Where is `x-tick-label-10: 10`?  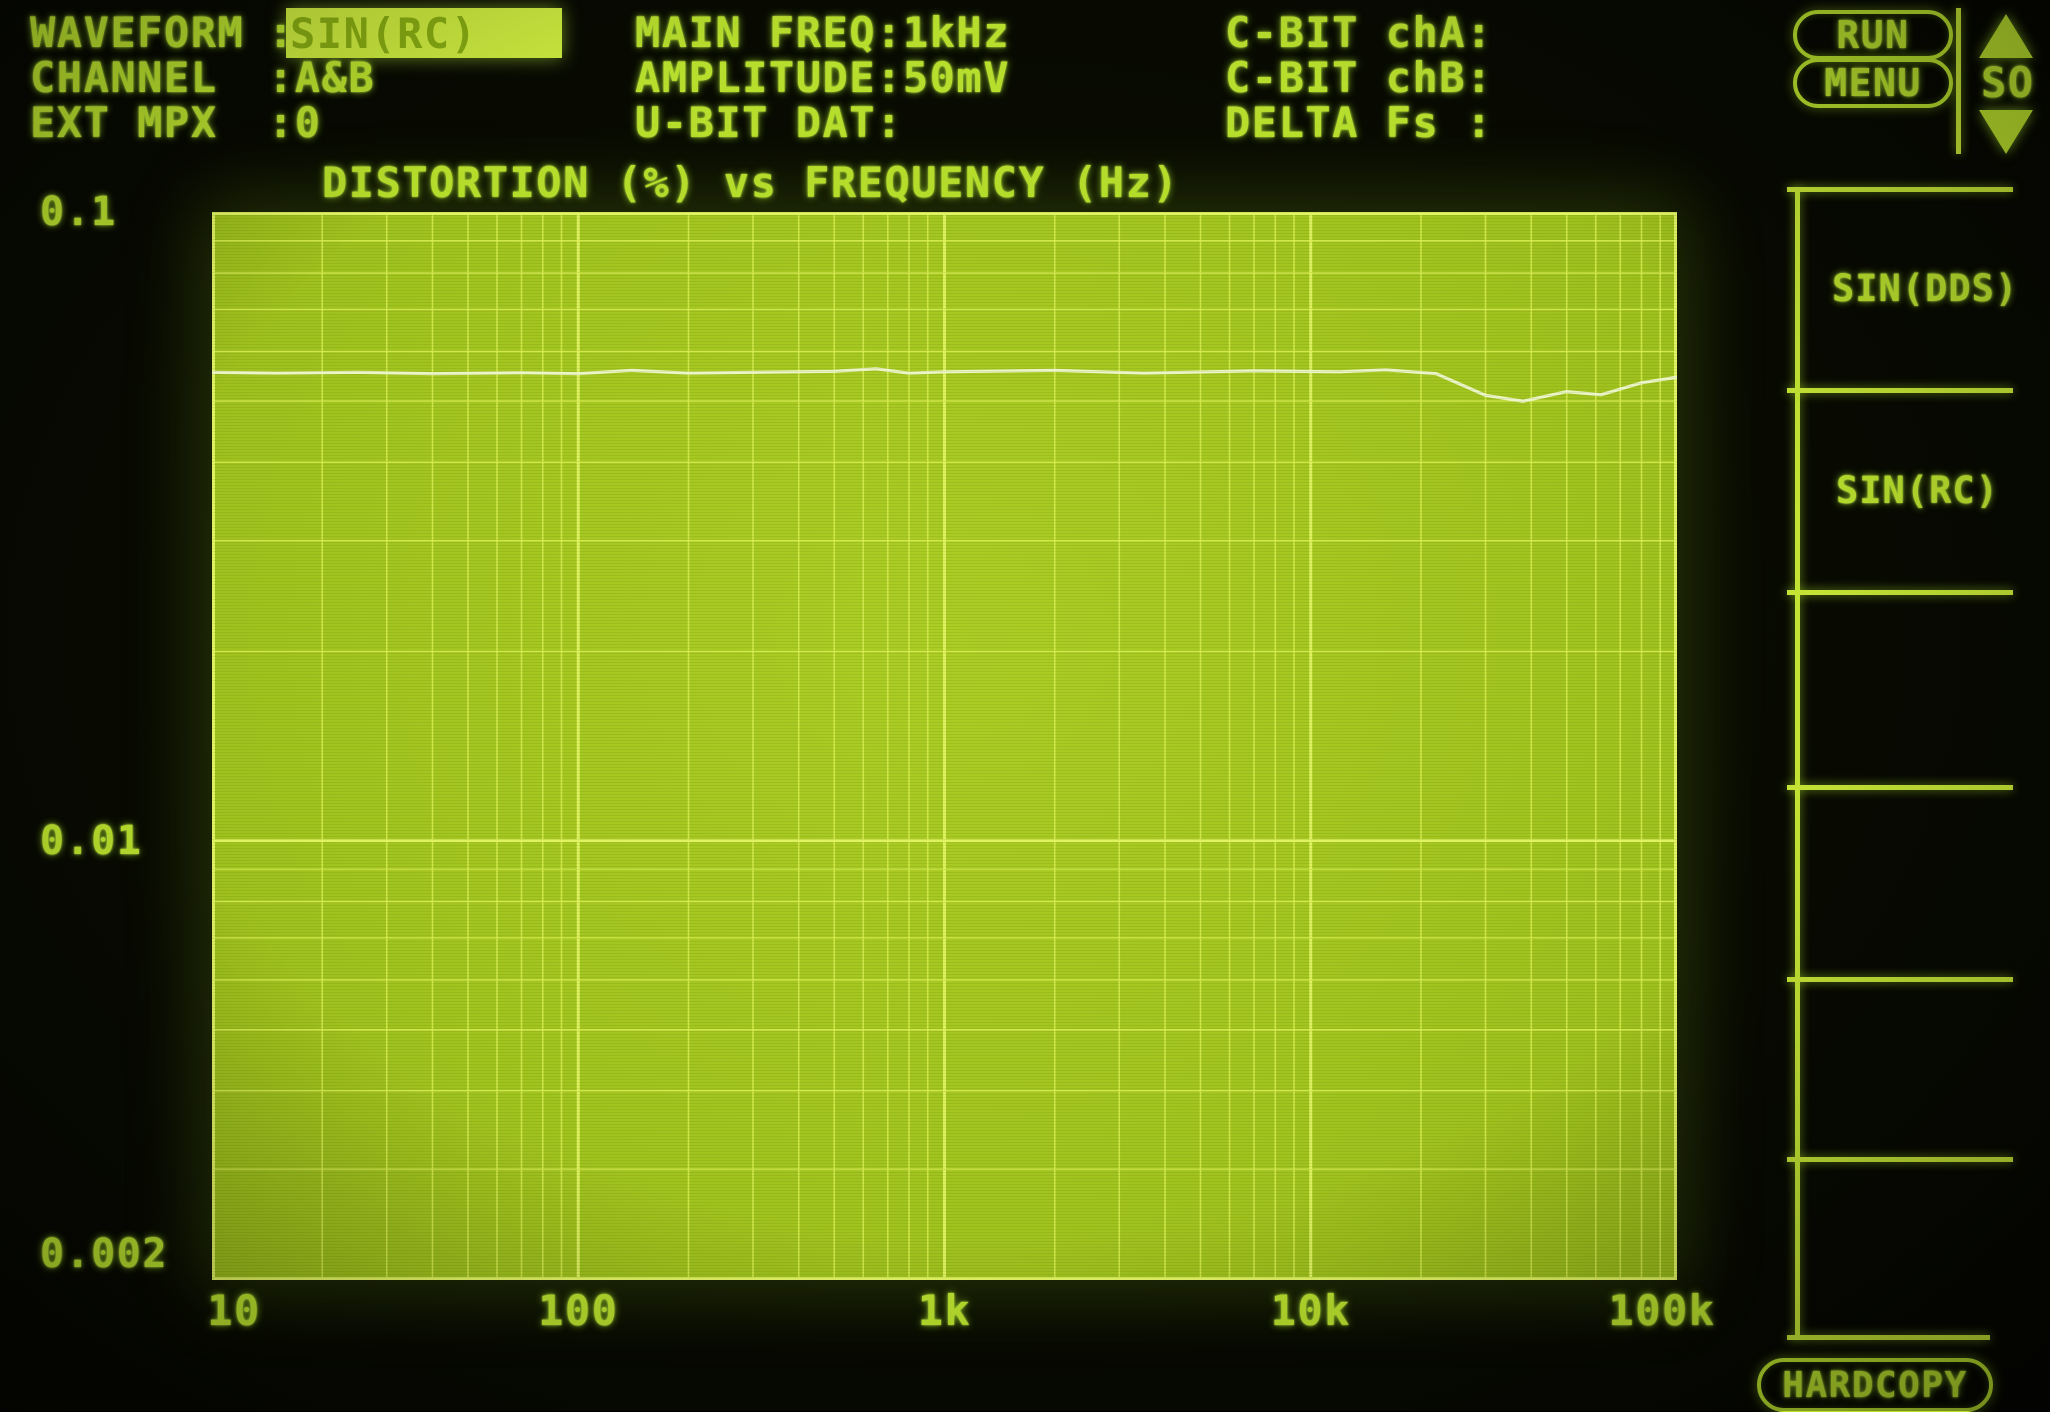 x-tick-label-10: 10 is located at coordinates (234, 1310).